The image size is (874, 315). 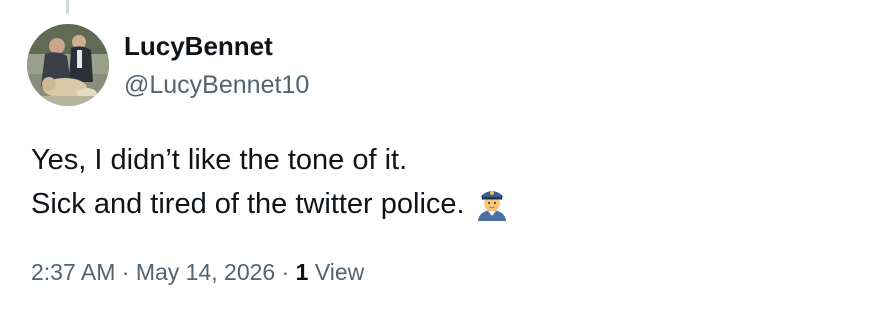 I want to click on tweet-text-line-2: Sick and tired of the twitter police., so click(x=441, y=204).